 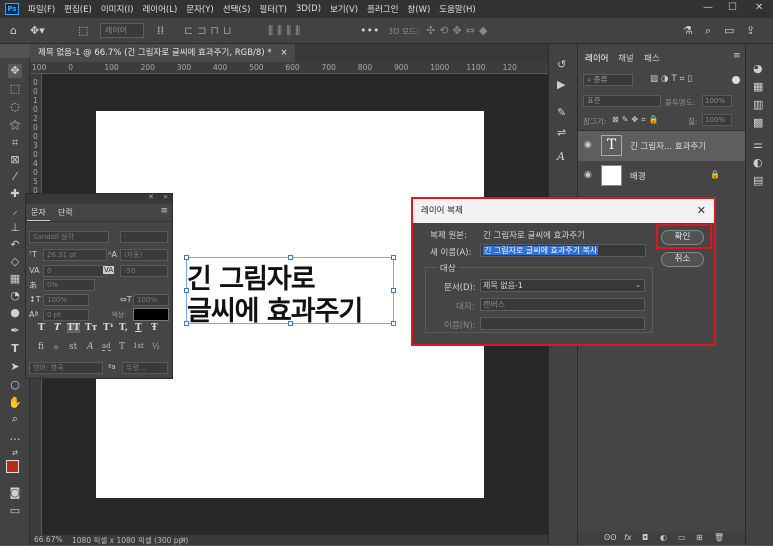 What do you see at coordinates (156, 346) in the screenshot?
I see `fractions-button: ½` at bounding box center [156, 346].